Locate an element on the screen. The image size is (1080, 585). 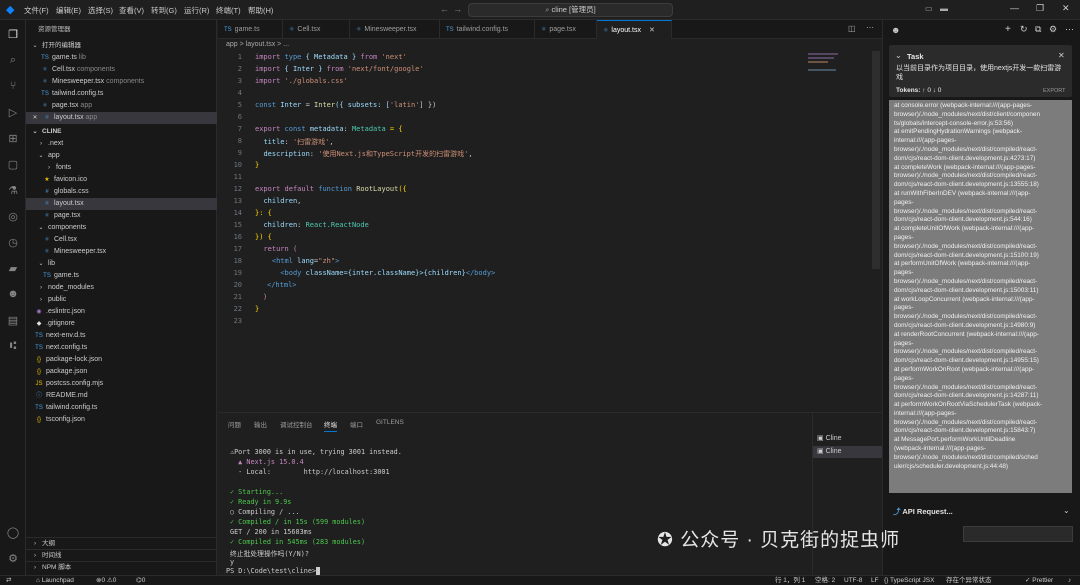
tree-file: ◆ .gitignore is located at coordinates (121, 324).